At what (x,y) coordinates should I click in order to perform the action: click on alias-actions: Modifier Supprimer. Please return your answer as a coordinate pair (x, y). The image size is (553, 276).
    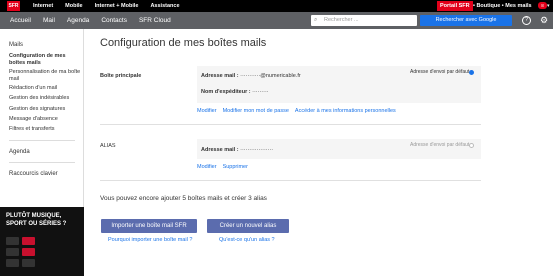
    Looking at the image, I should click on (222, 167).